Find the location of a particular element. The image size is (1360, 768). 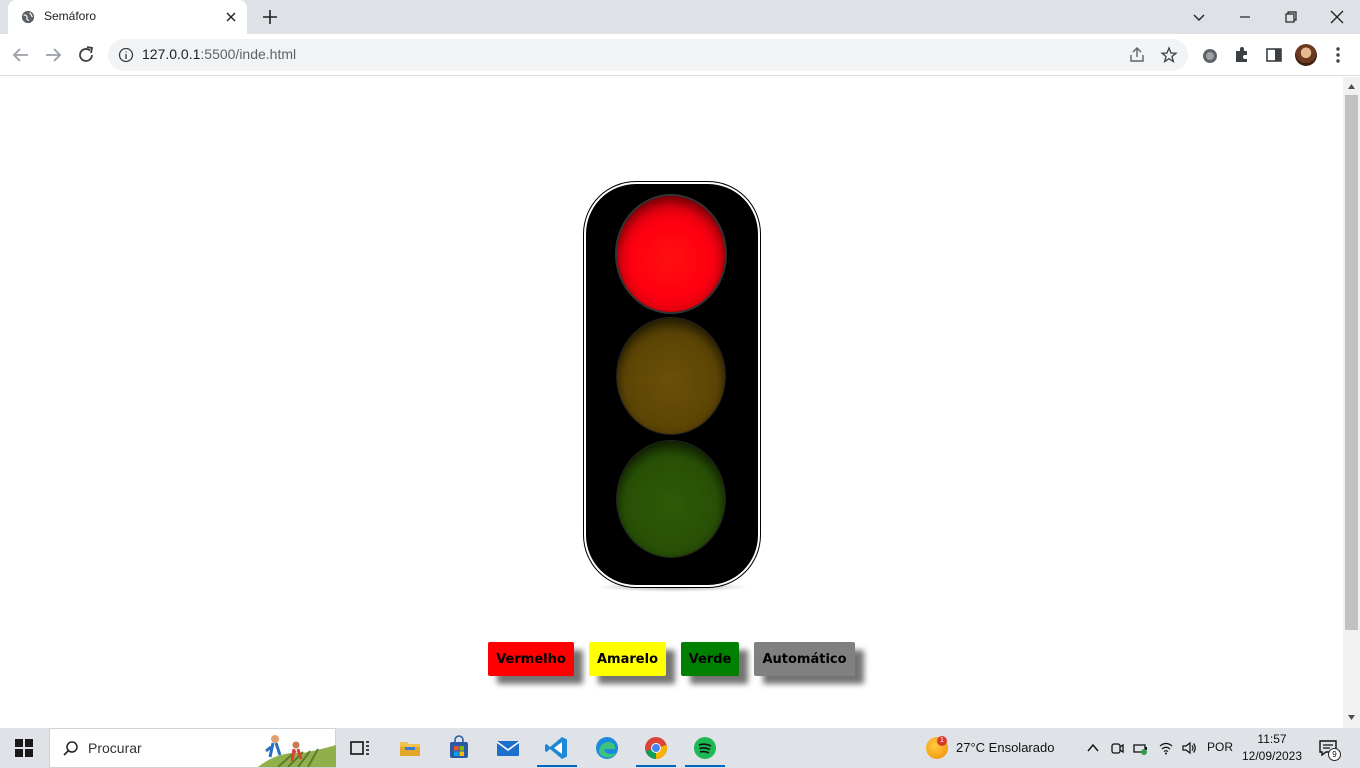

tab-search-icon is located at coordinates (1199, 17).